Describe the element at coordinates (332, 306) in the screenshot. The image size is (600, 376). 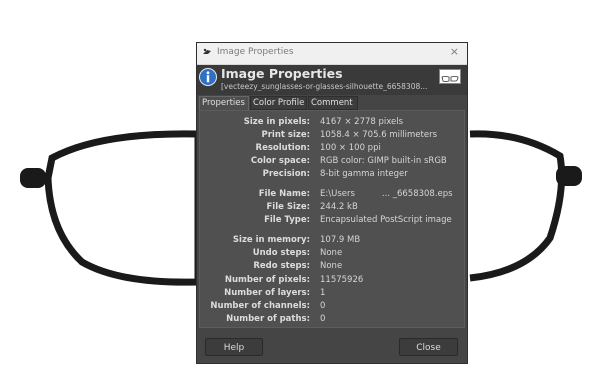
I see `prop-row-number-of-channels: Number of channels: 0` at that location.